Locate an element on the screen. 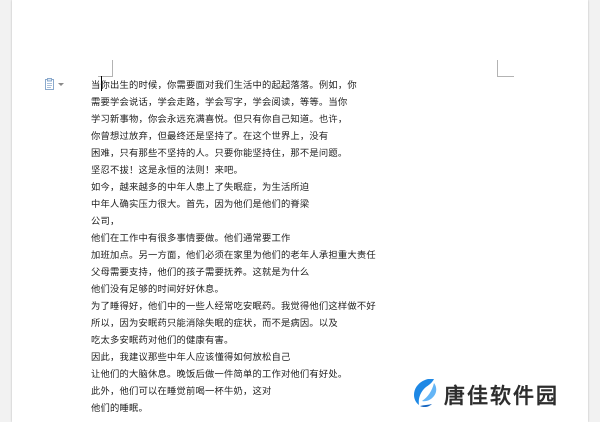 The image size is (600, 422). paragraph-line: 如今，越来越多的中年人患上了失眠症，为生活所迫 is located at coordinates (200, 187).